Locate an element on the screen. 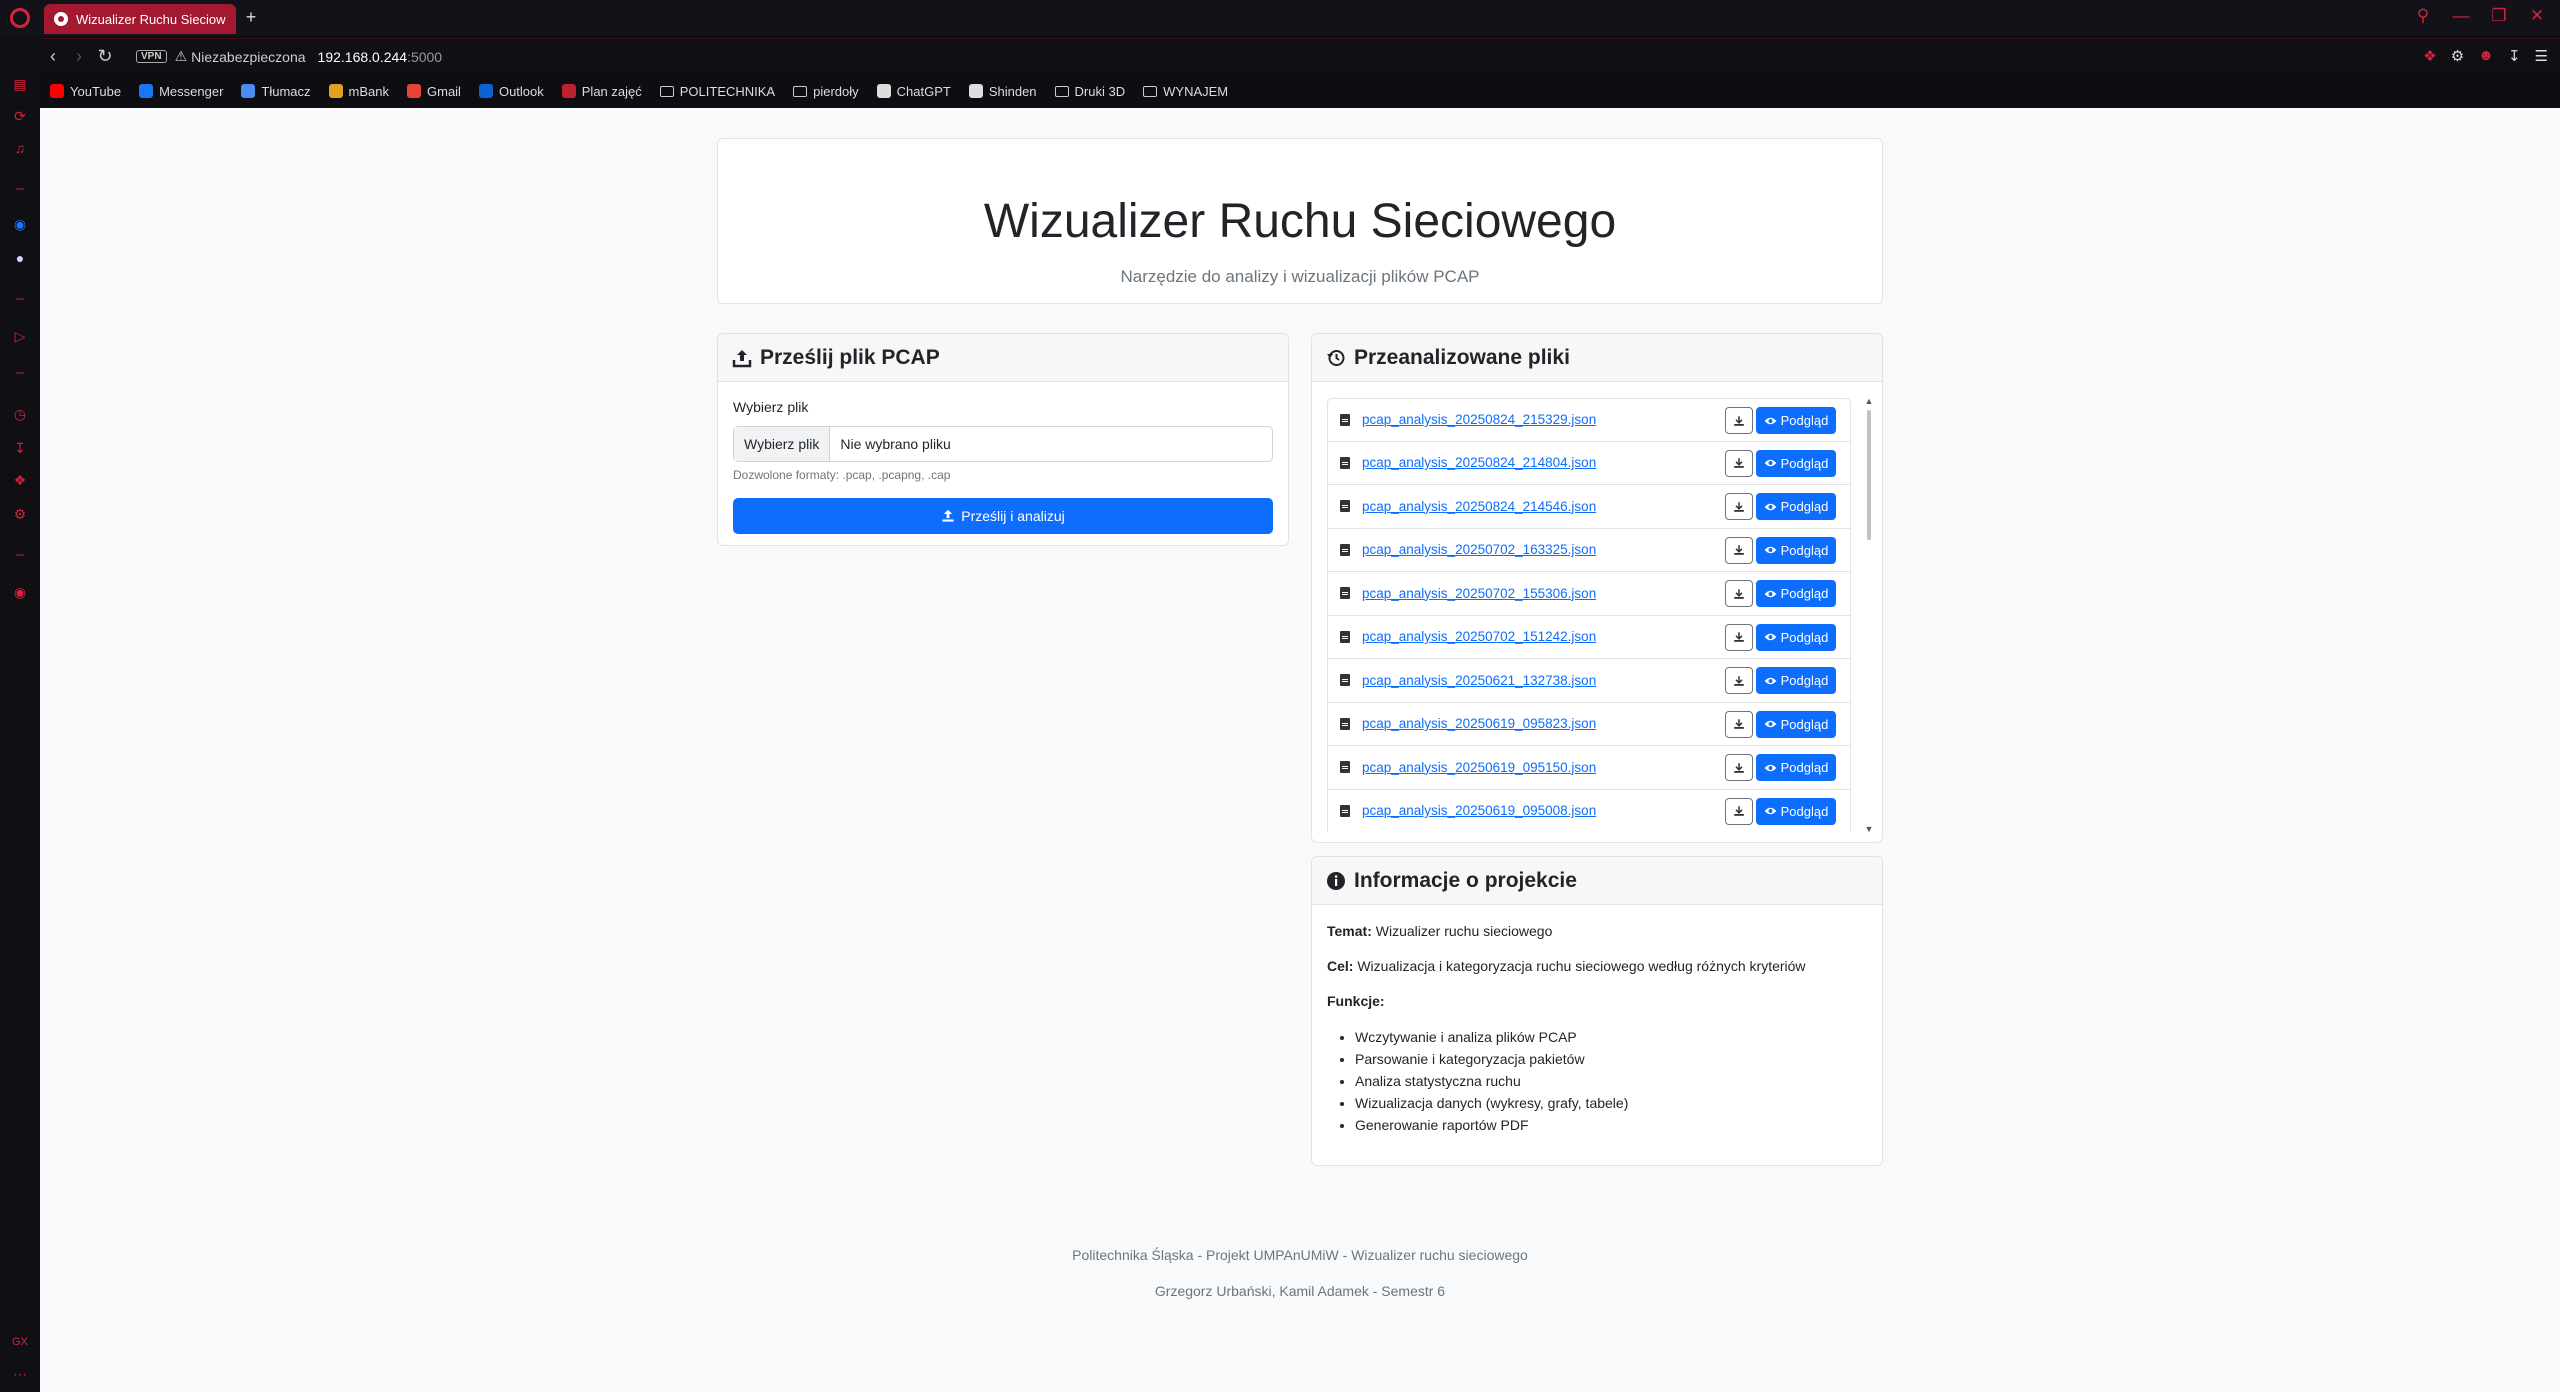 The height and width of the screenshot is (1392, 2560). bookmark-item: Druki 3D is located at coordinates (1089, 91).